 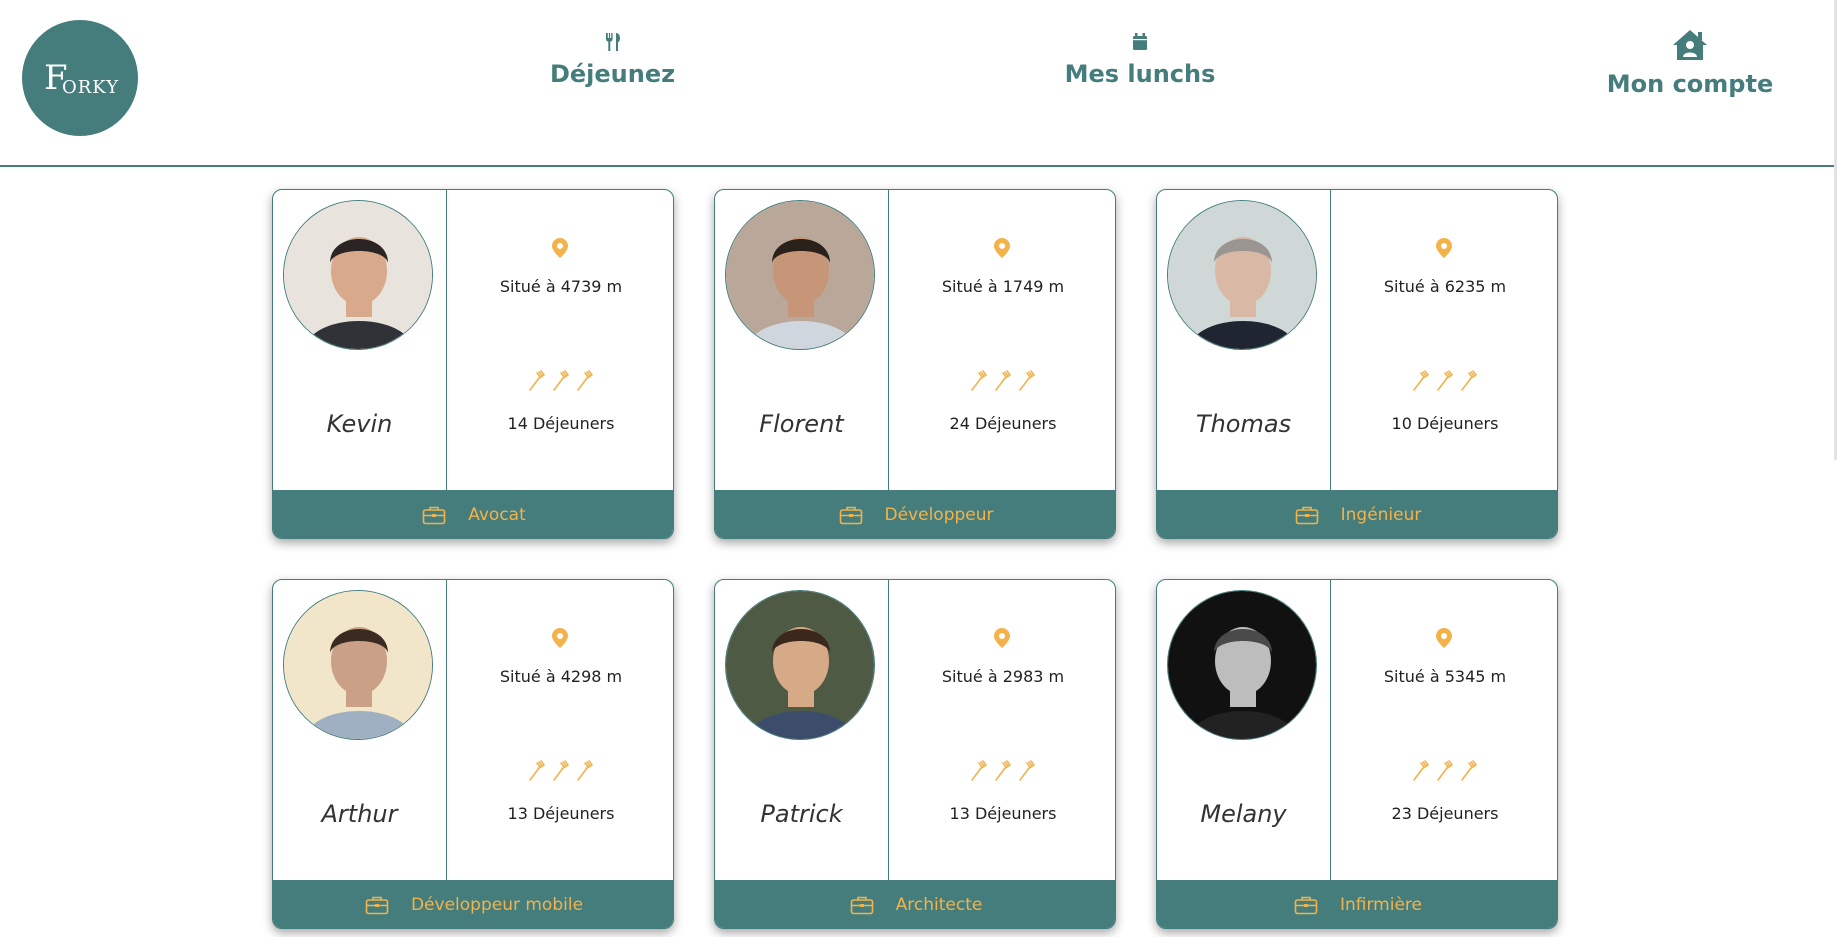 I want to click on card-right-panel: Situé à 6235 m 10 Déjeuners, so click(x=1444, y=340).